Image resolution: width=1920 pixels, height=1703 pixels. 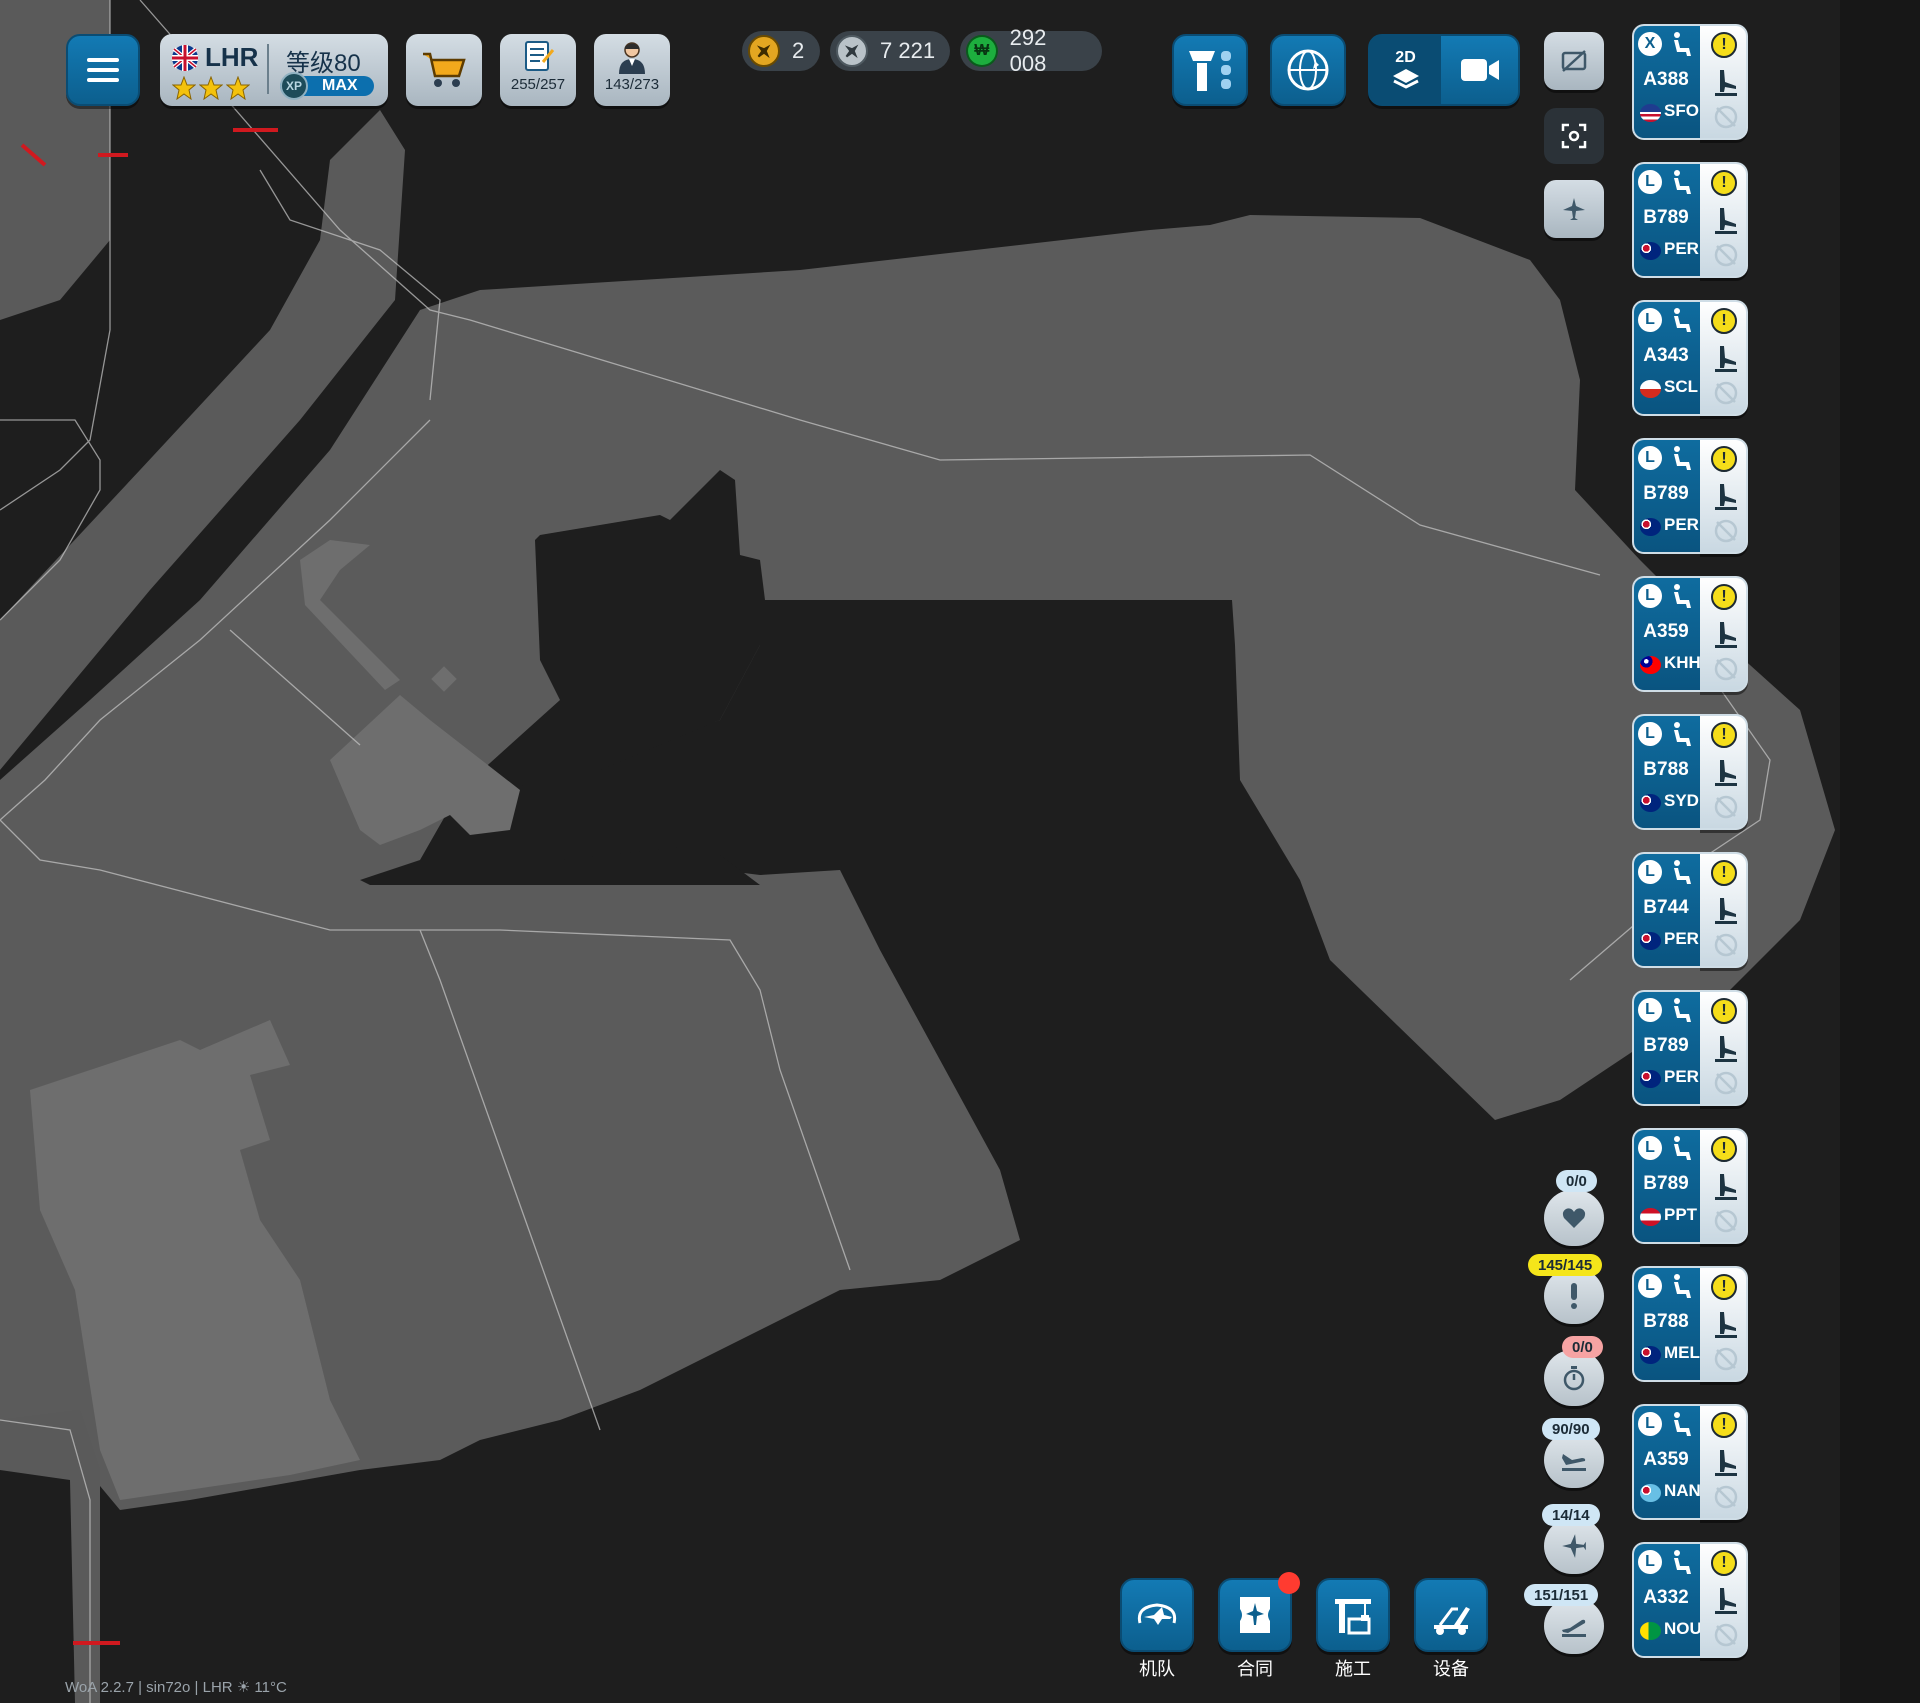 I want to click on flight-card: L B789 PPT!, so click(x=1690, y=1186).